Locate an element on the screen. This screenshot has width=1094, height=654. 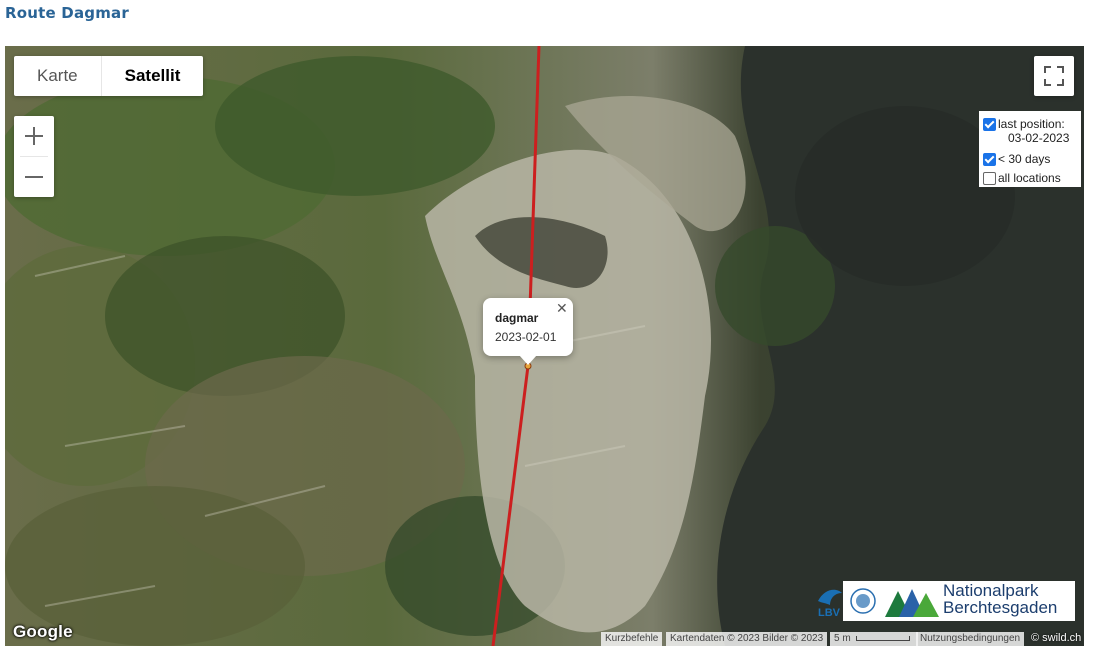
30-days-label: < 30 days is located at coordinates (1024, 159).